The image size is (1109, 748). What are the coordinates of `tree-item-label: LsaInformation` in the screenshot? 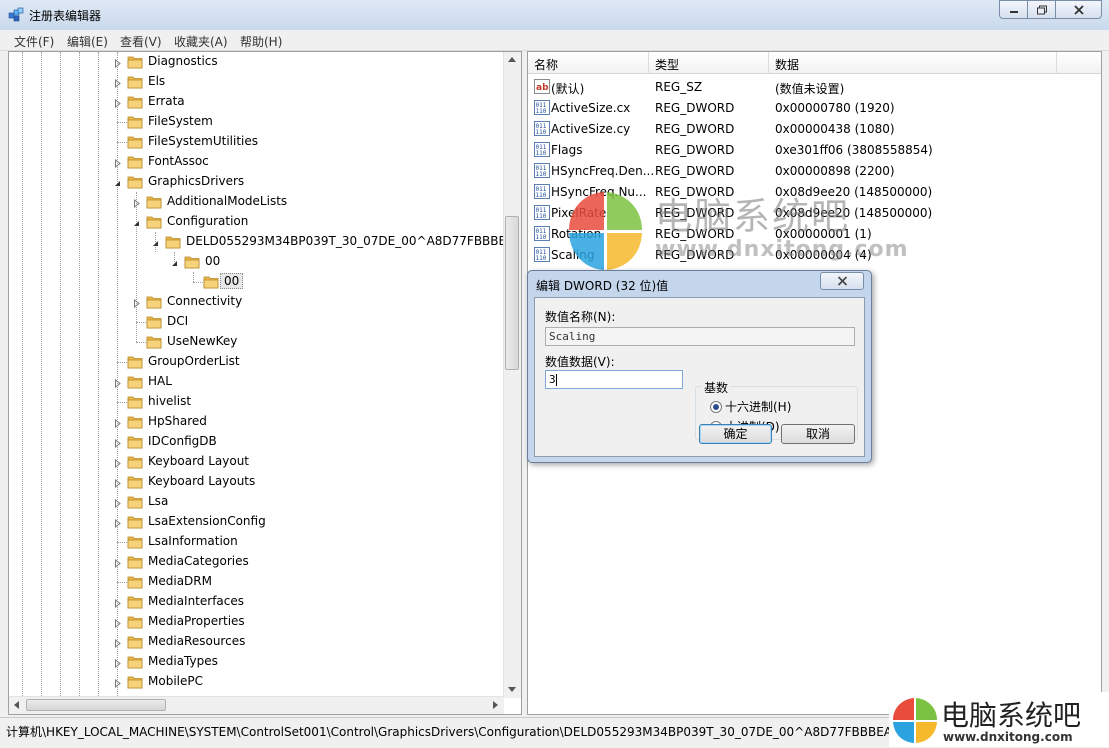 It's located at (193, 541).